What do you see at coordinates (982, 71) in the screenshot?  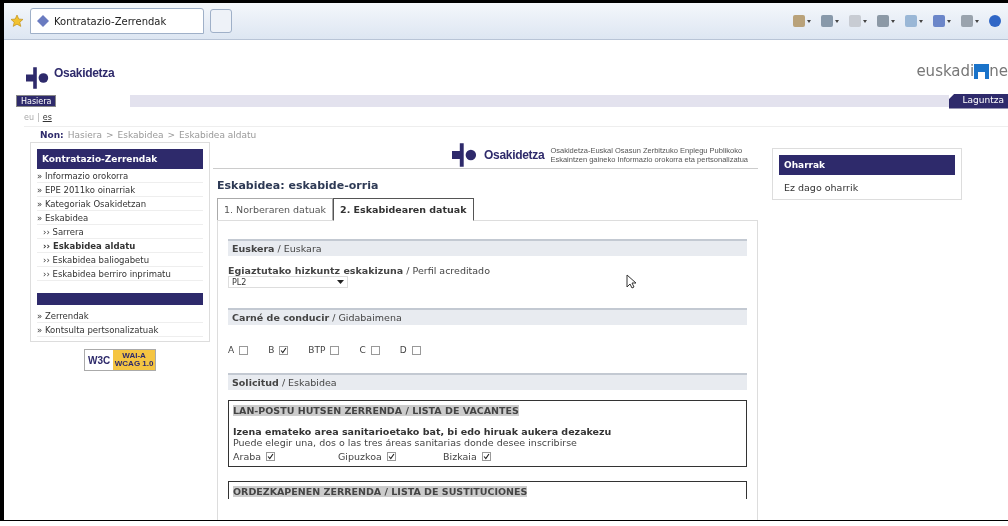 I see `portal-logo-icon` at bounding box center [982, 71].